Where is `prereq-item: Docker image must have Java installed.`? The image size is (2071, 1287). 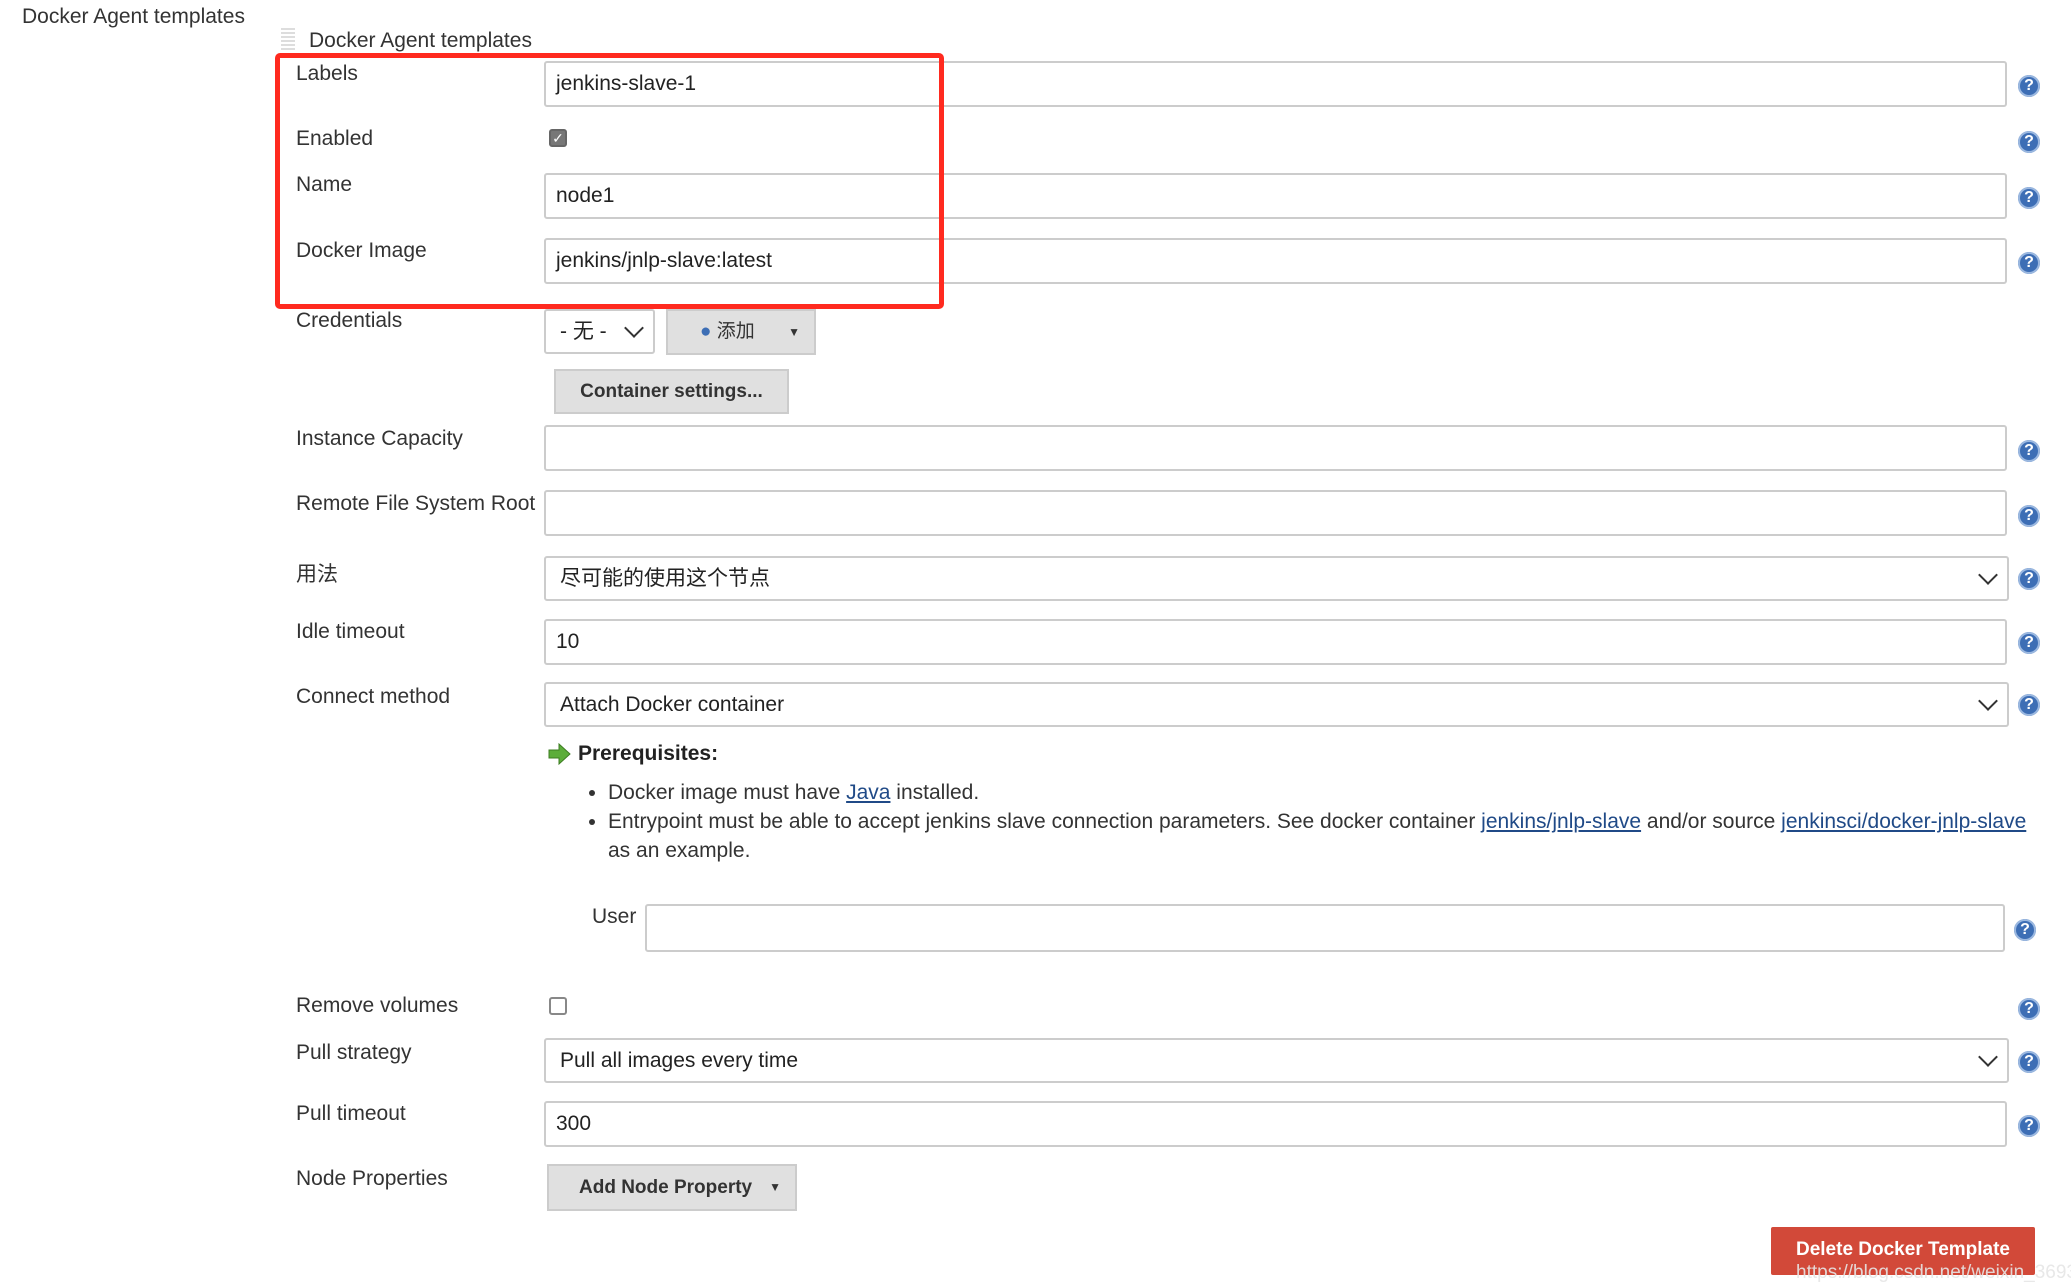 prereq-item: Docker image must have Java installed. is located at coordinates (1339, 792).